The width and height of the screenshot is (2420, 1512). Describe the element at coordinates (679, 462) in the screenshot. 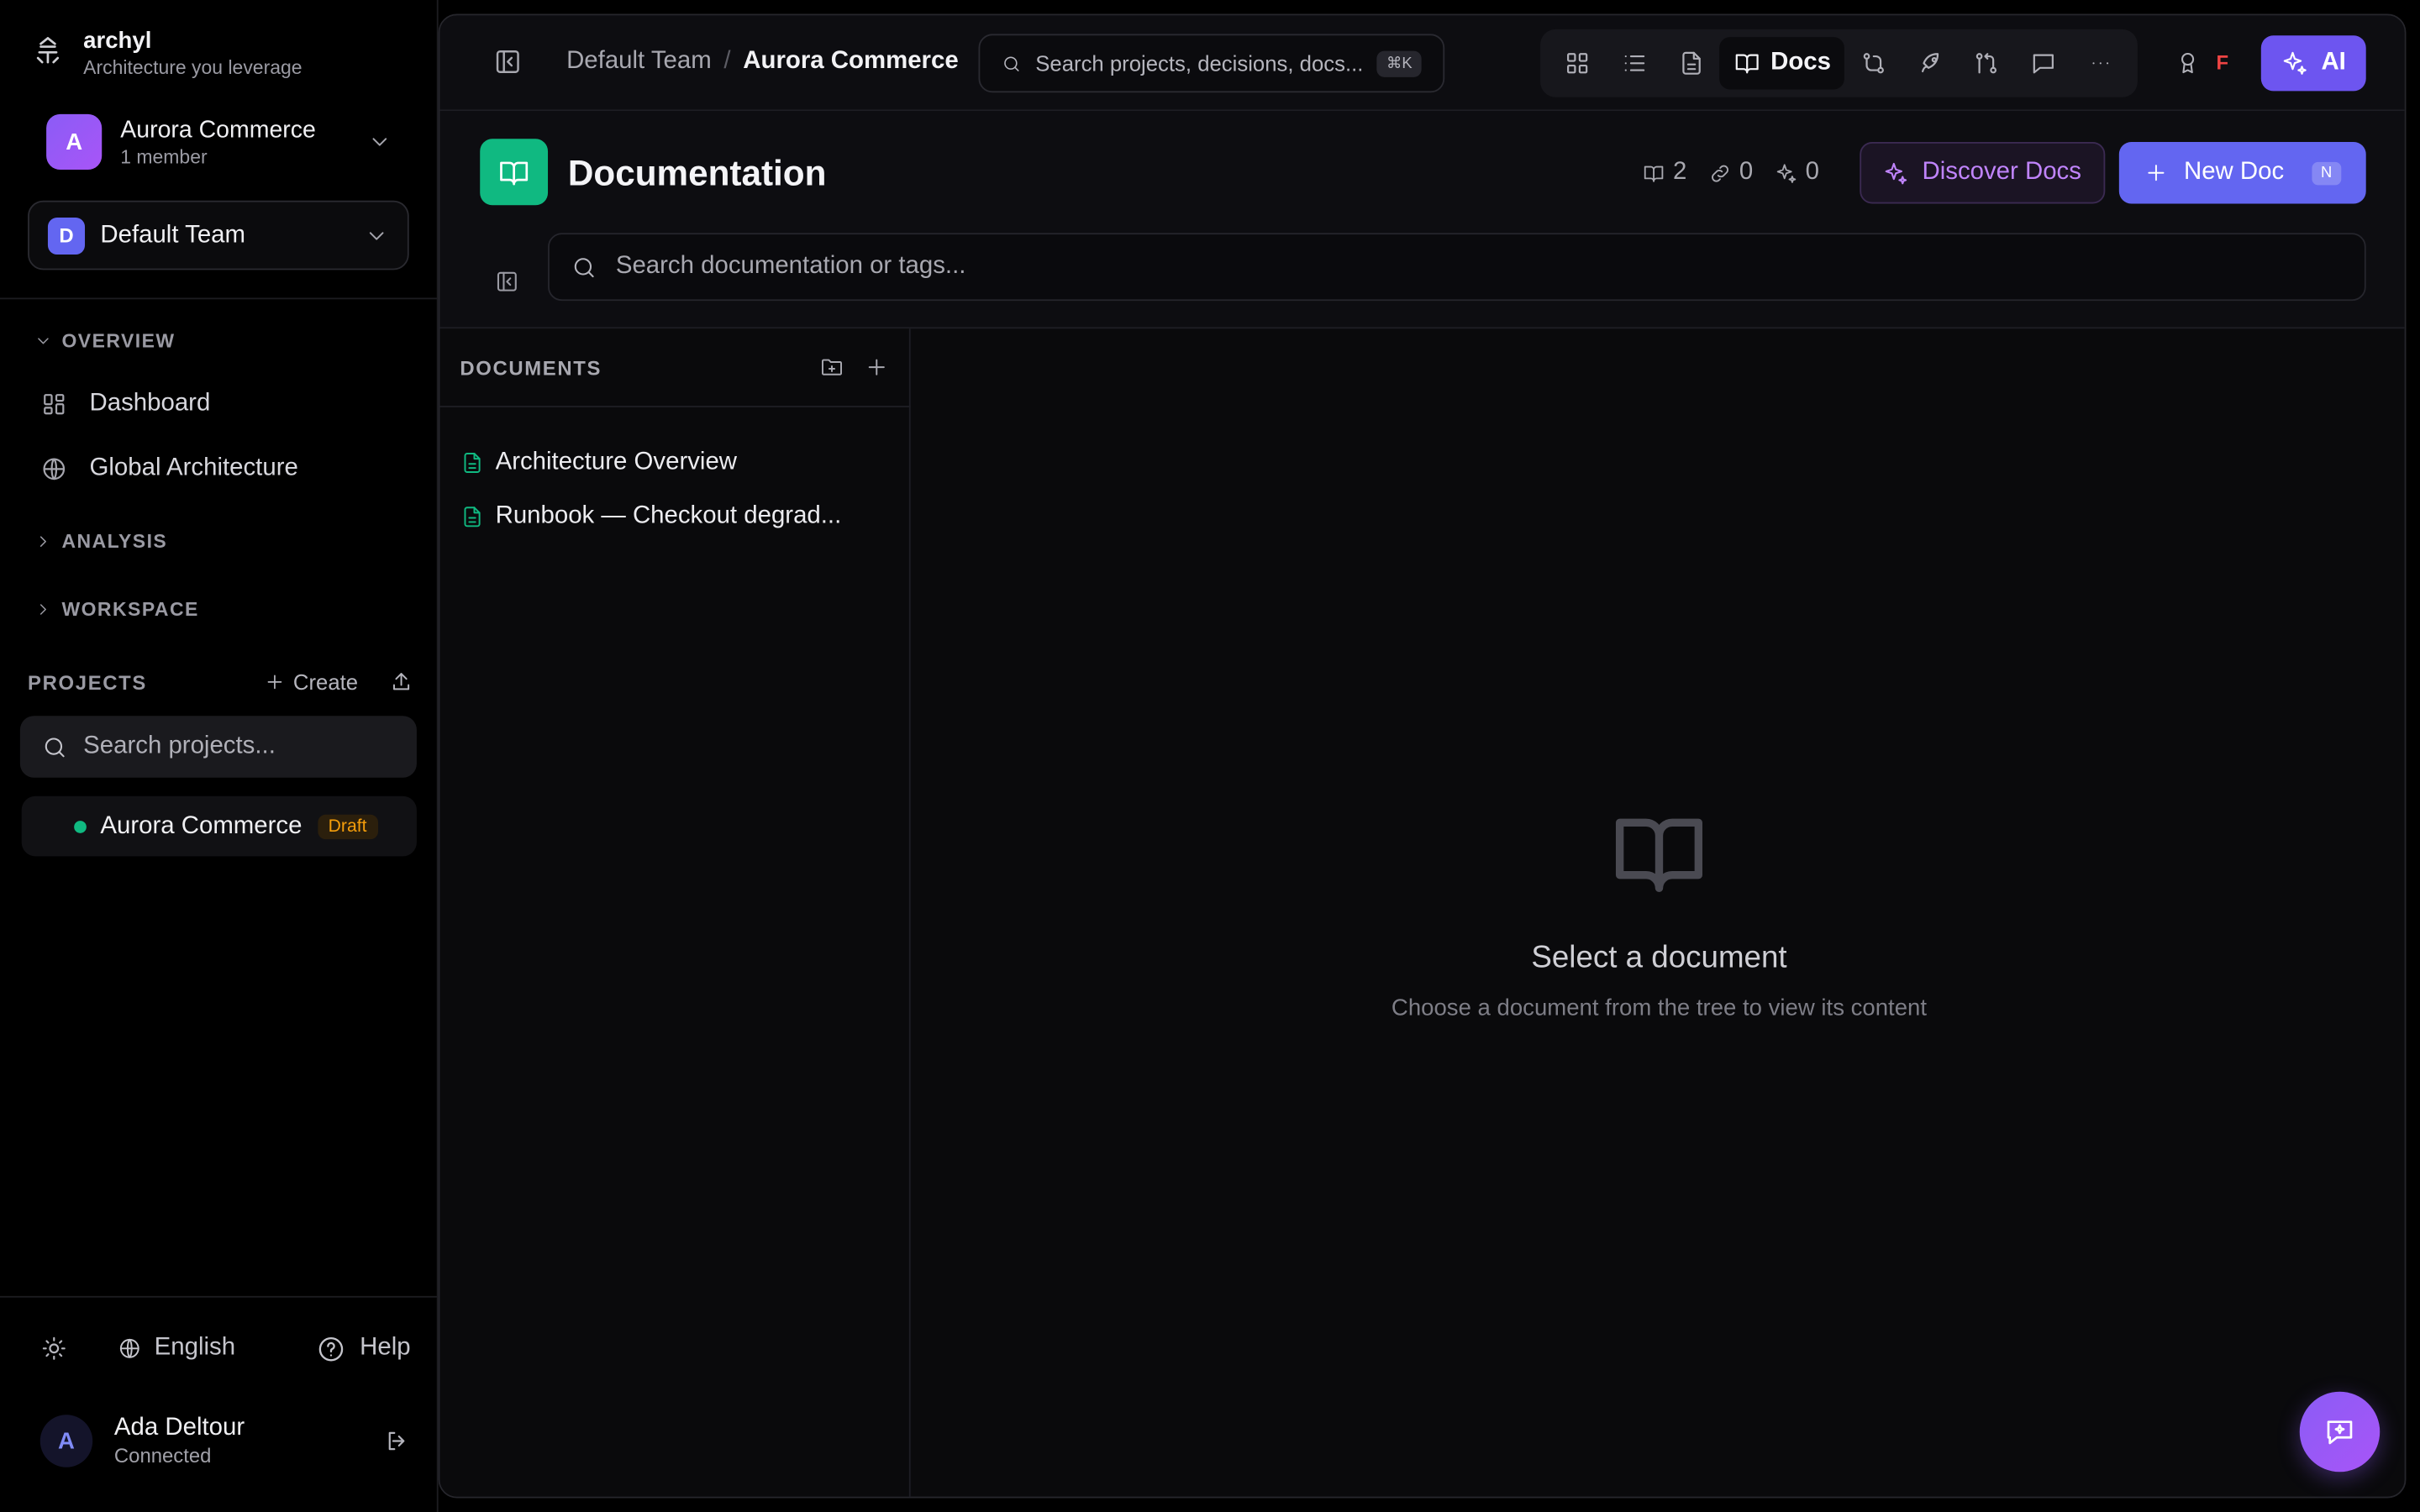

I see `list-item: Architecture Overview` at that location.